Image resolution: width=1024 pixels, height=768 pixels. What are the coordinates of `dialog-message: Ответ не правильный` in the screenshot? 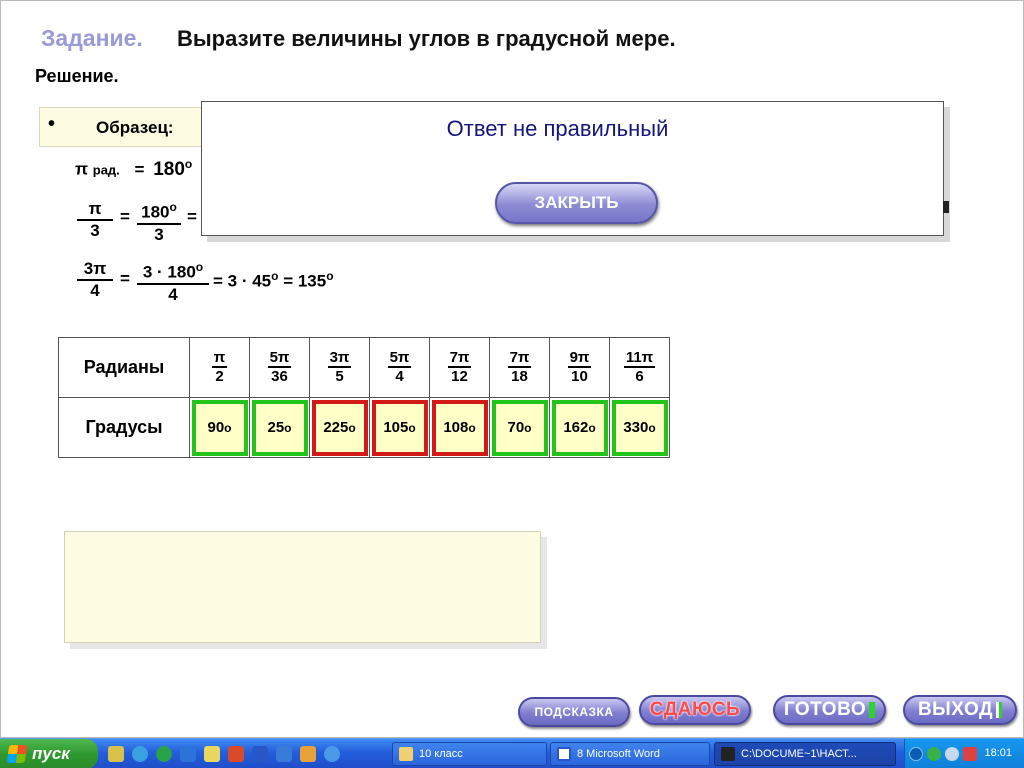 It's located at (557, 128).